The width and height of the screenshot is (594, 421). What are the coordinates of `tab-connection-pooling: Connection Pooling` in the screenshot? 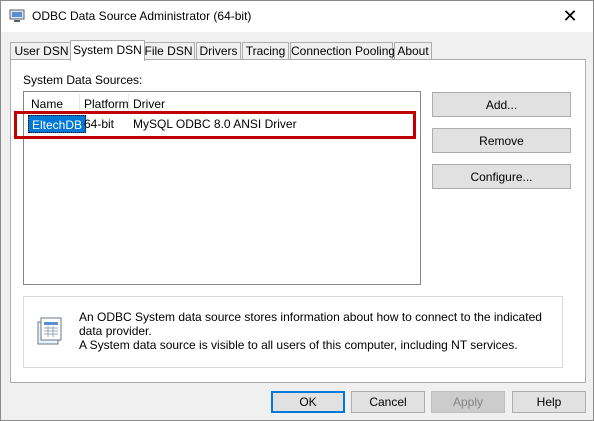 It's located at (342, 51).